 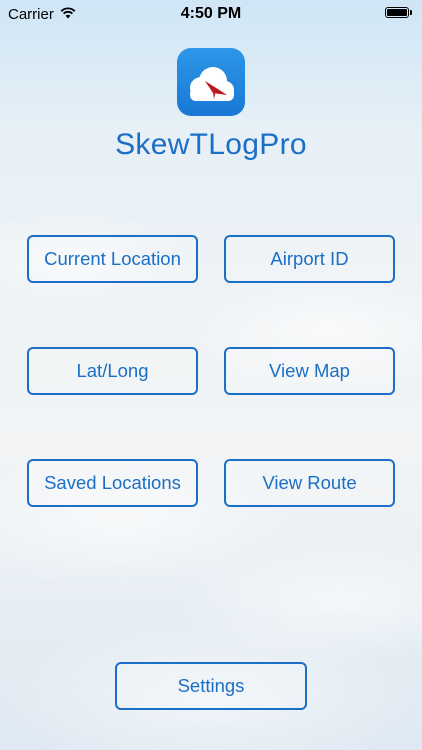 I want to click on status-time: 4:50 PM, so click(x=211, y=13).